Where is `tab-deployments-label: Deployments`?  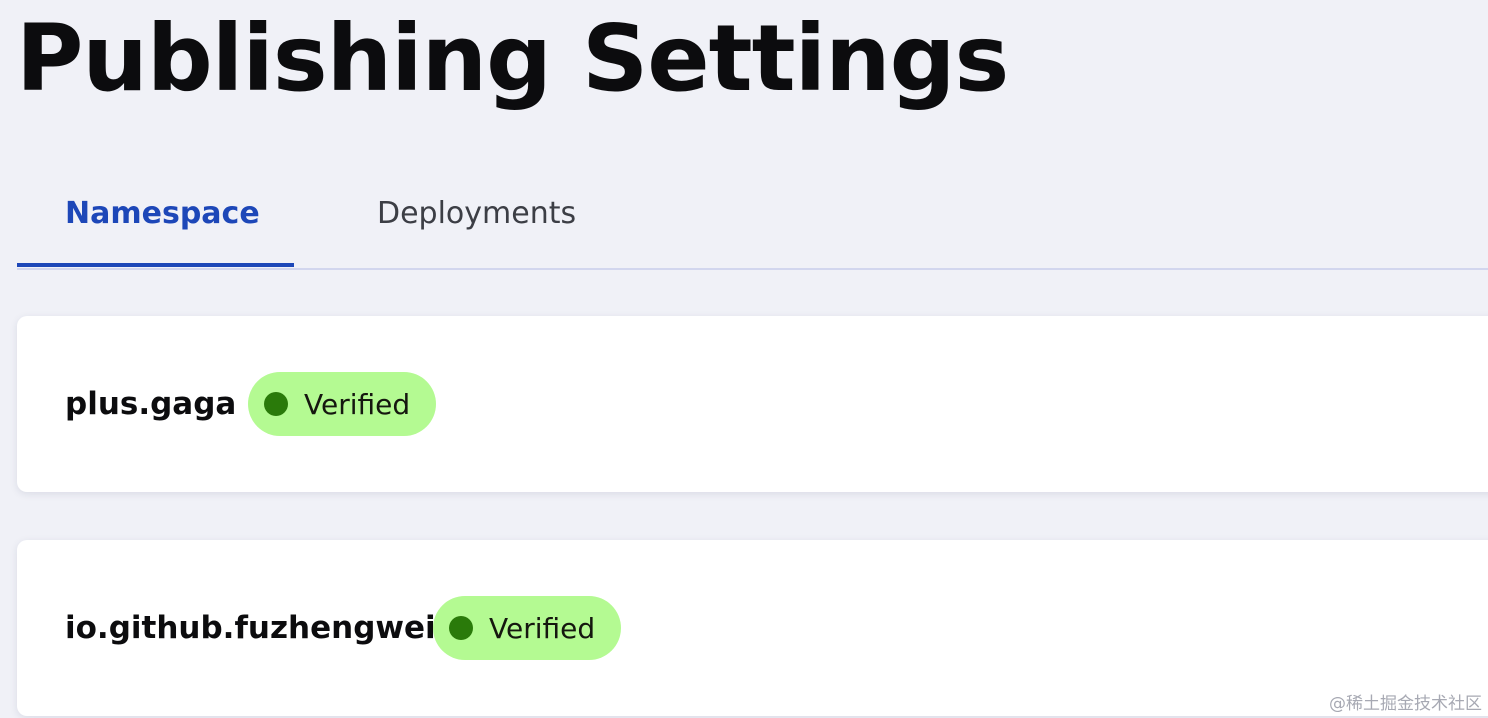
tab-deployments-label: Deployments is located at coordinates (477, 213).